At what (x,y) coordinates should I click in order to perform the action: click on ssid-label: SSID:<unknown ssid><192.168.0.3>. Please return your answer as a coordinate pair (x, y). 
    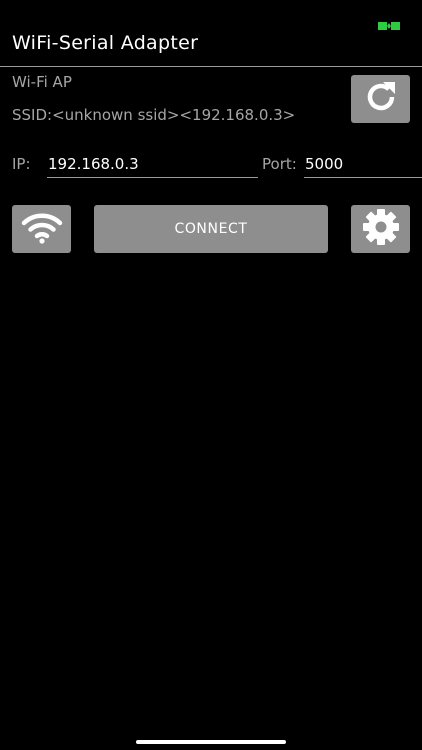
    Looking at the image, I should click on (154, 115).